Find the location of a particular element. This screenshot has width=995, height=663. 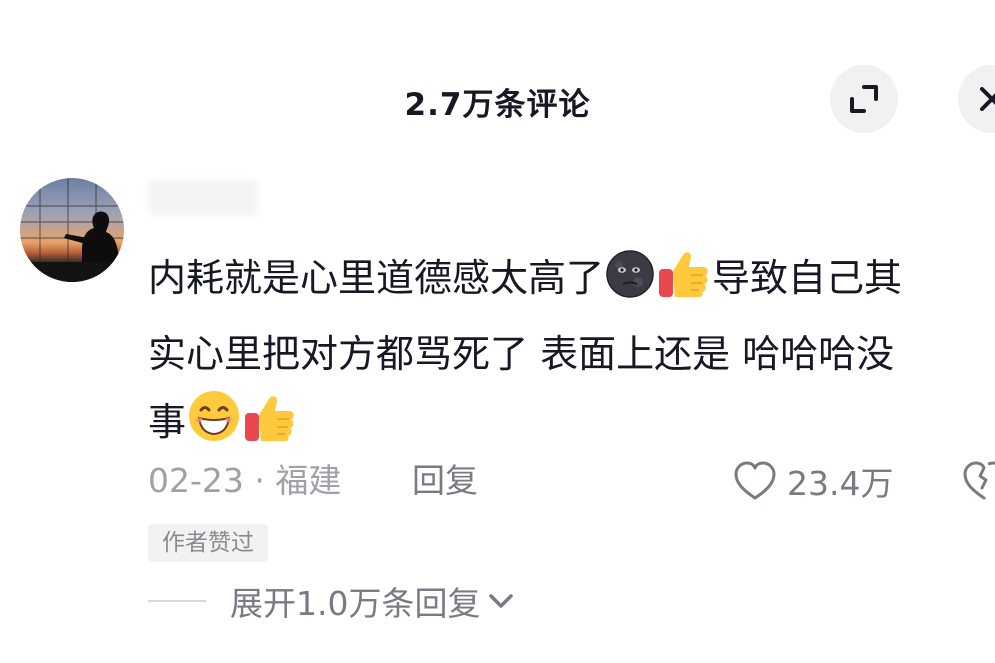

like-count: 23.4万 is located at coordinates (840, 483).